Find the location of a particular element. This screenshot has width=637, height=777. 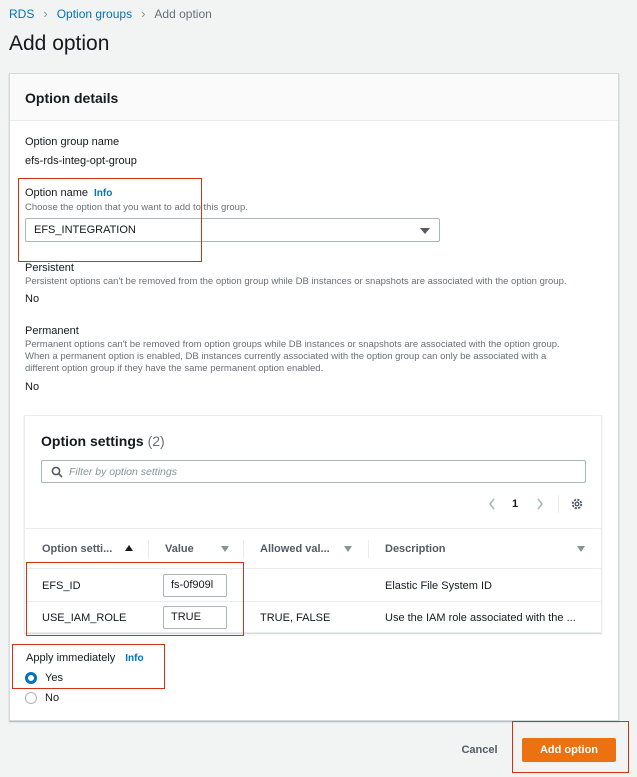

option-settings-title: Option settings (2) is located at coordinates (103, 441).